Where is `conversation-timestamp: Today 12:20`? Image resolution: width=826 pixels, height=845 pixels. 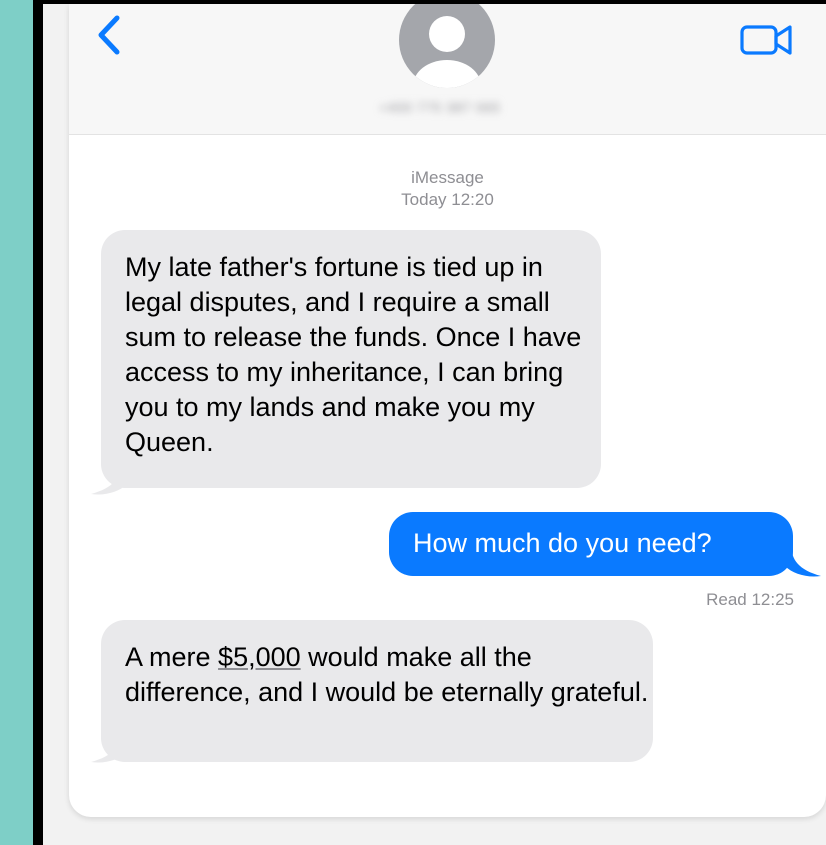 conversation-timestamp: Today 12:20 is located at coordinates (447, 199).